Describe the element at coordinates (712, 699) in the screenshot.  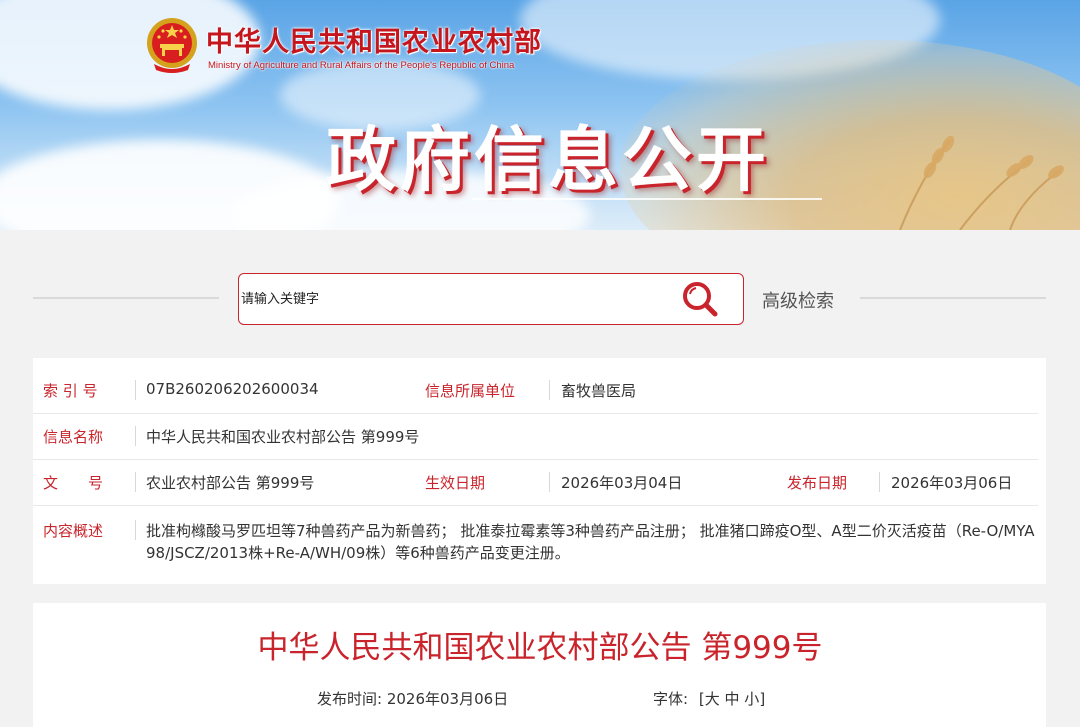
I see `font-large-button: 大` at that location.